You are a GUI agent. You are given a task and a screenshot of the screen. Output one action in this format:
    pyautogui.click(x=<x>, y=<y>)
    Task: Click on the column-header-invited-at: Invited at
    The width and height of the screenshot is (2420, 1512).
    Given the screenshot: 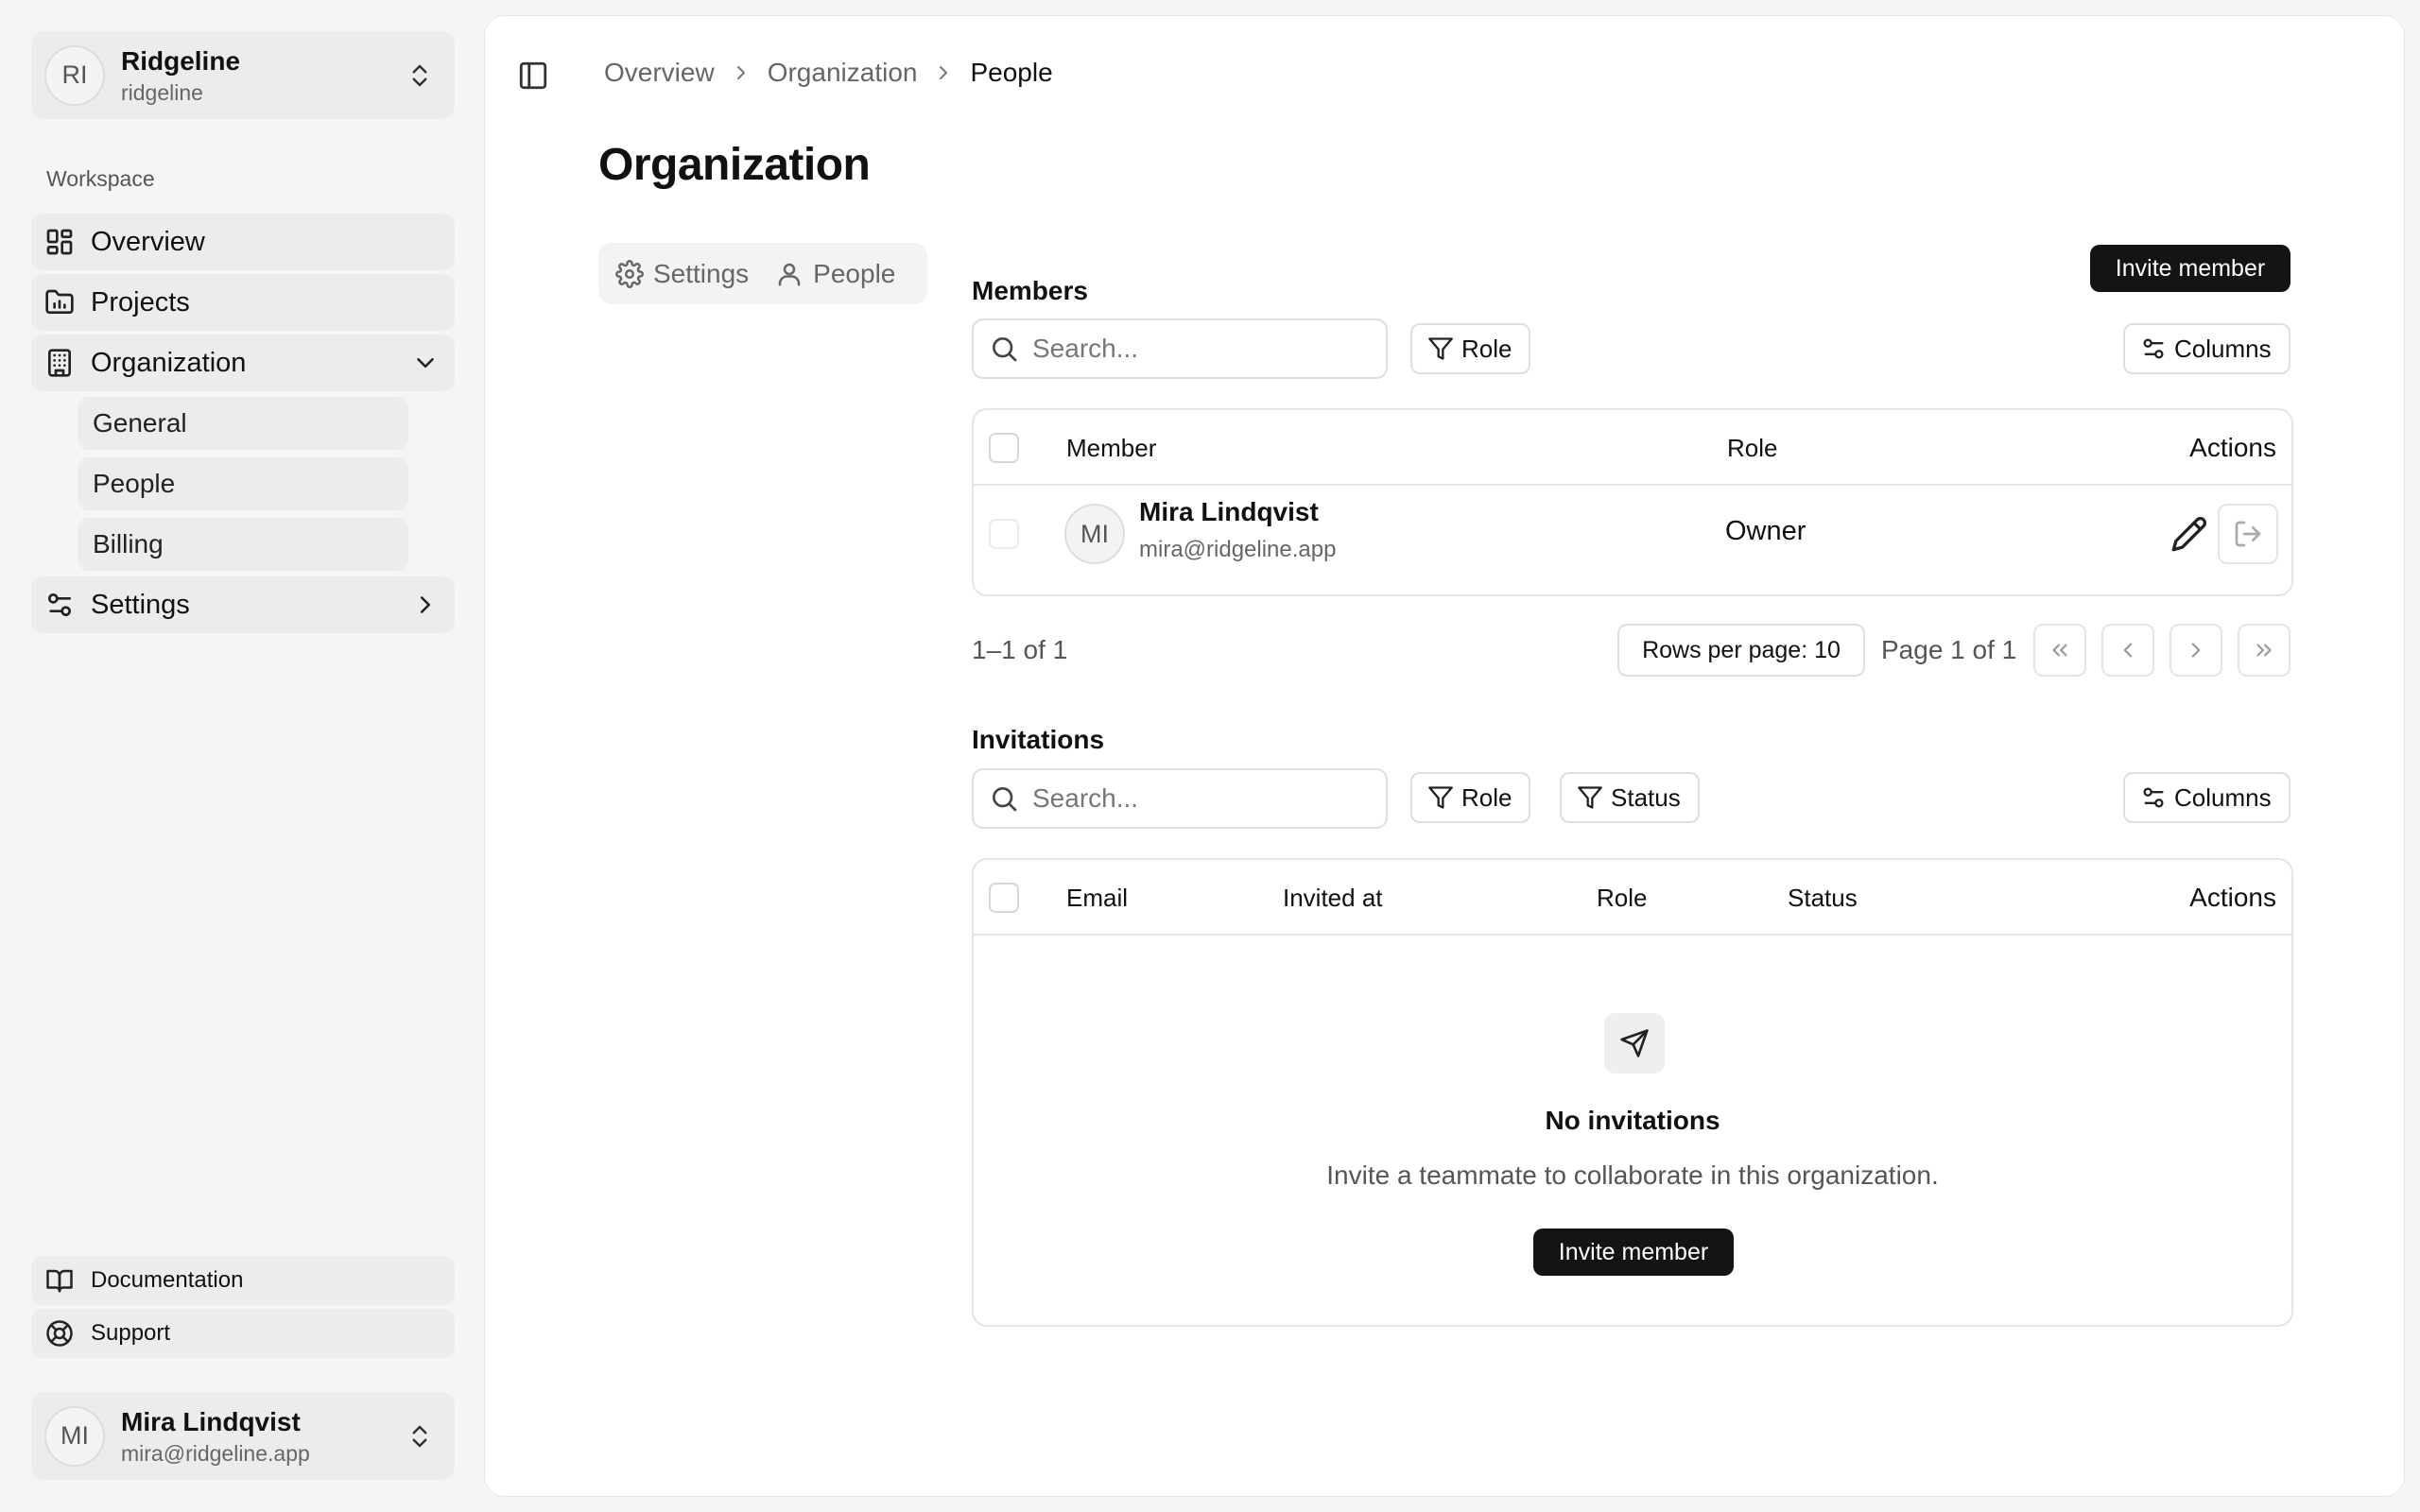 What is the action you would take?
    pyautogui.click(x=1333, y=898)
    